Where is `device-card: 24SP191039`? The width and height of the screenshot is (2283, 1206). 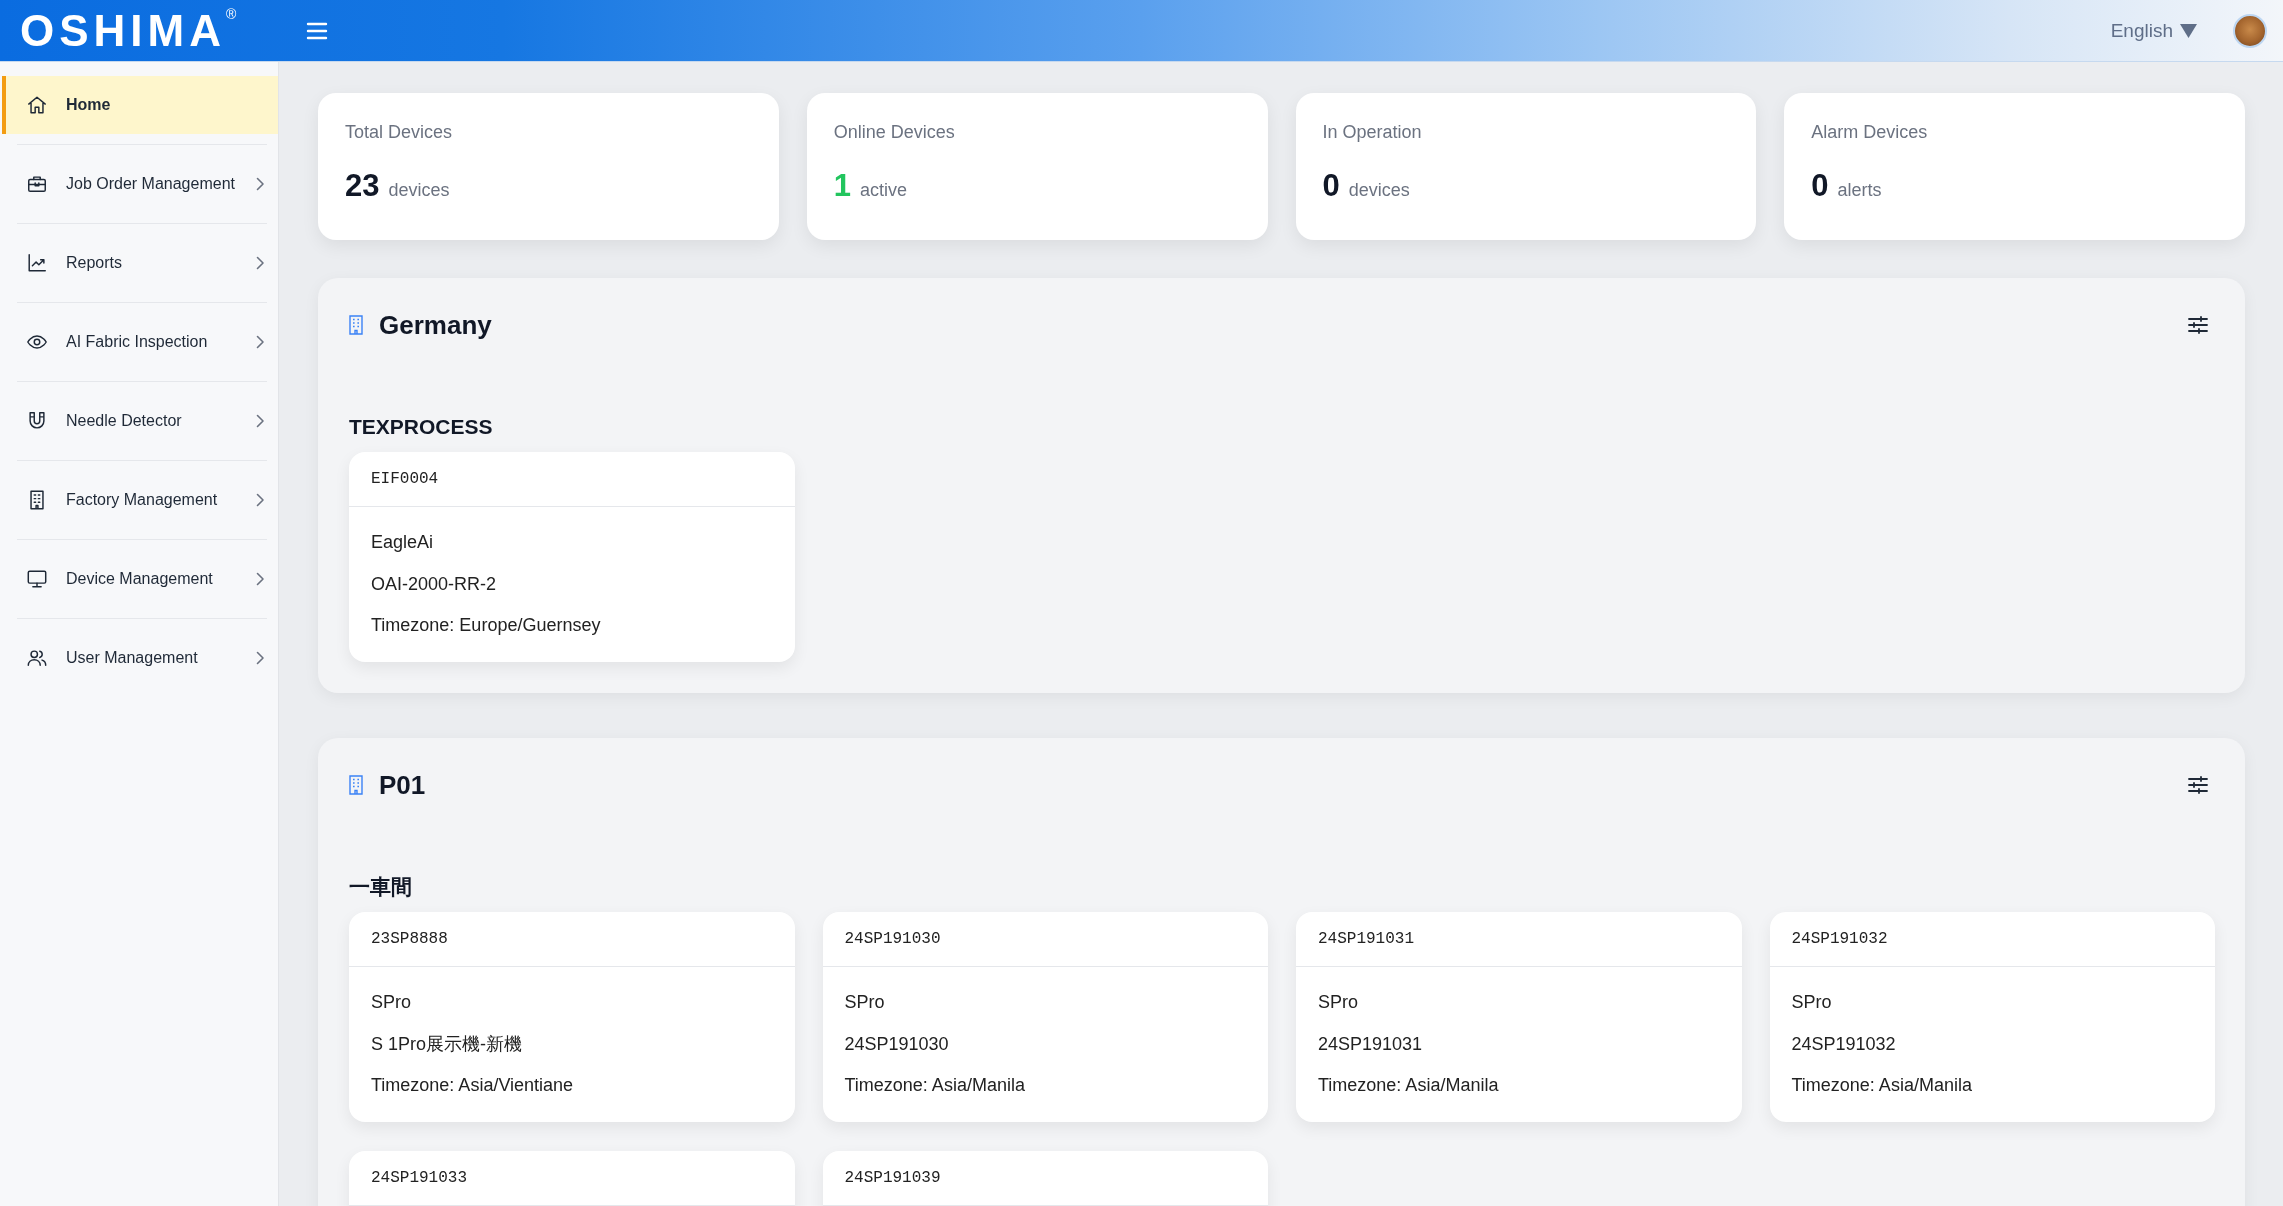 device-card: 24SP191039 is located at coordinates (1045, 1178).